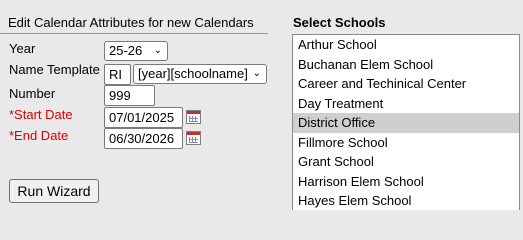 This screenshot has height=240, width=523. Describe the element at coordinates (406, 65) in the screenshot. I see `school-list-item: Buchanan Elem School` at that location.